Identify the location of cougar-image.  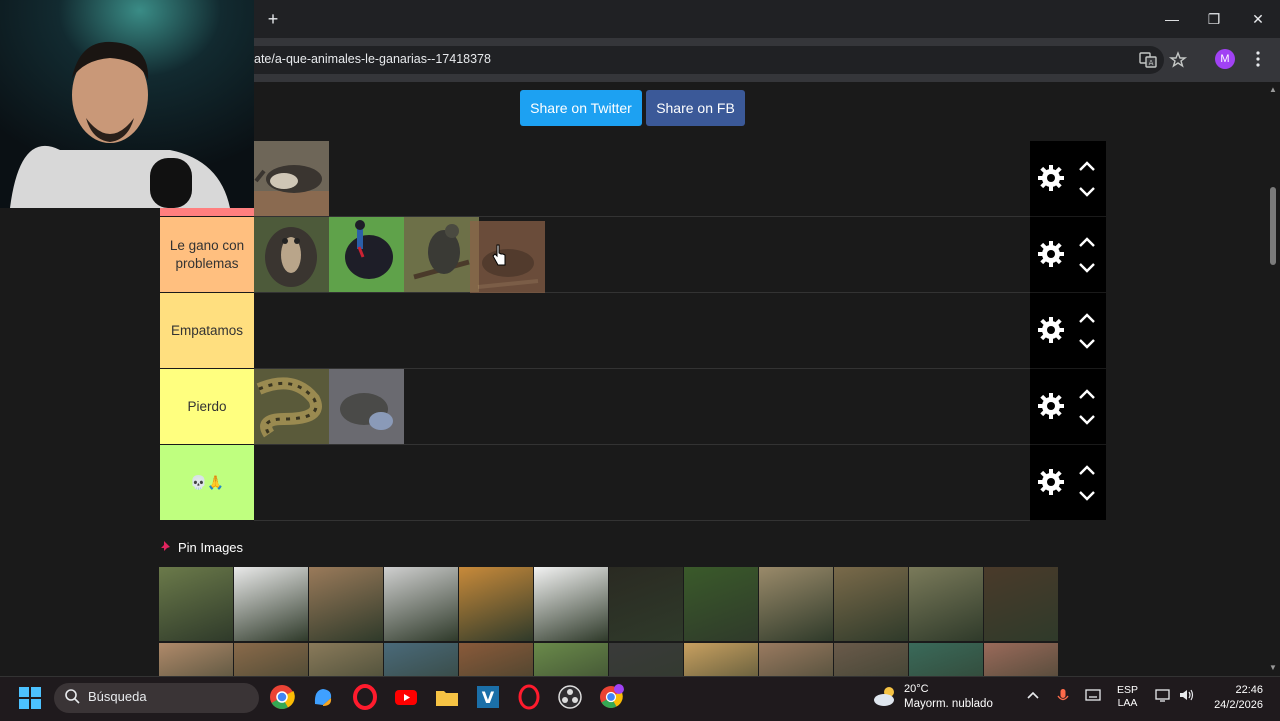
(271, 660).